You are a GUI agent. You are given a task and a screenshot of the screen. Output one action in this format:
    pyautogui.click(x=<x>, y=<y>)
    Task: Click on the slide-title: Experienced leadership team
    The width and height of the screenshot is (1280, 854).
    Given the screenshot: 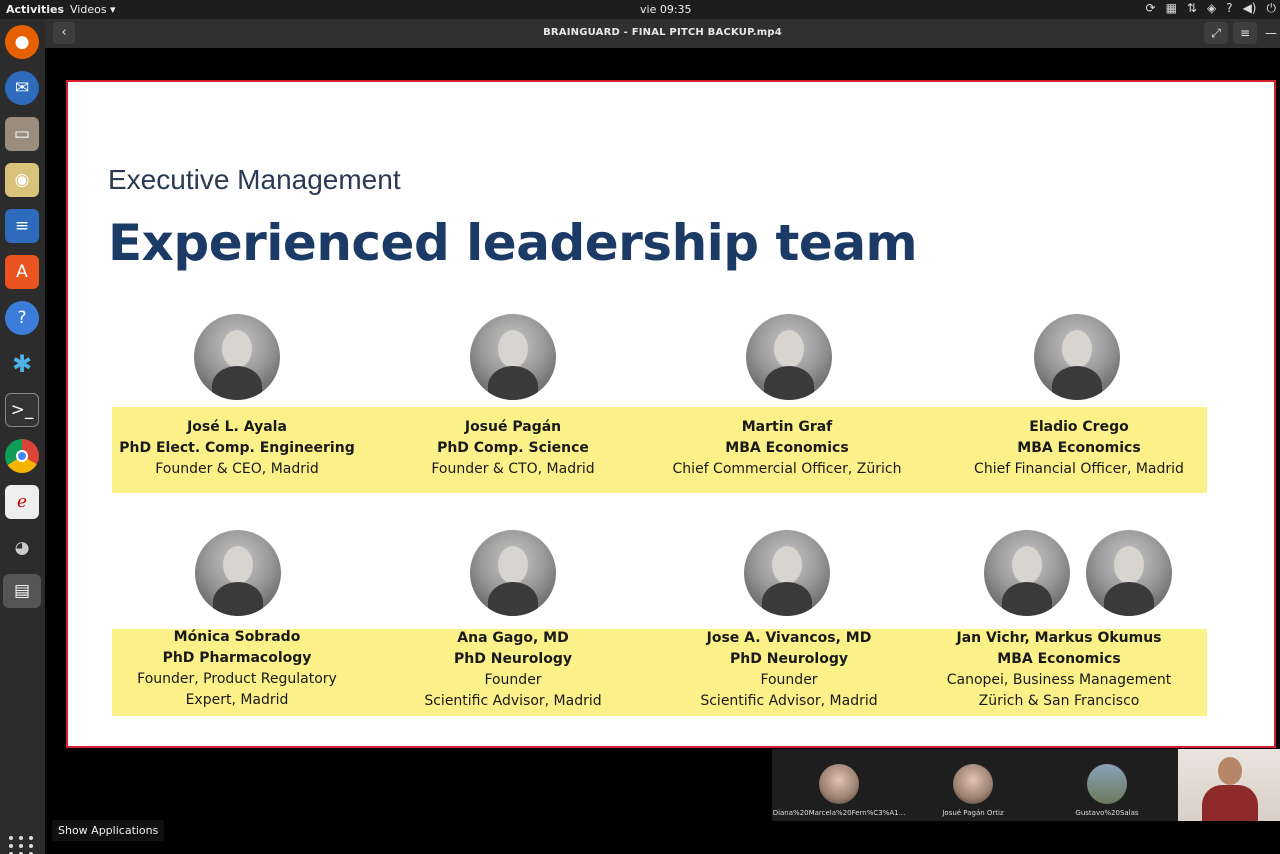 What is the action you would take?
    pyautogui.click(x=513, y=243)
    